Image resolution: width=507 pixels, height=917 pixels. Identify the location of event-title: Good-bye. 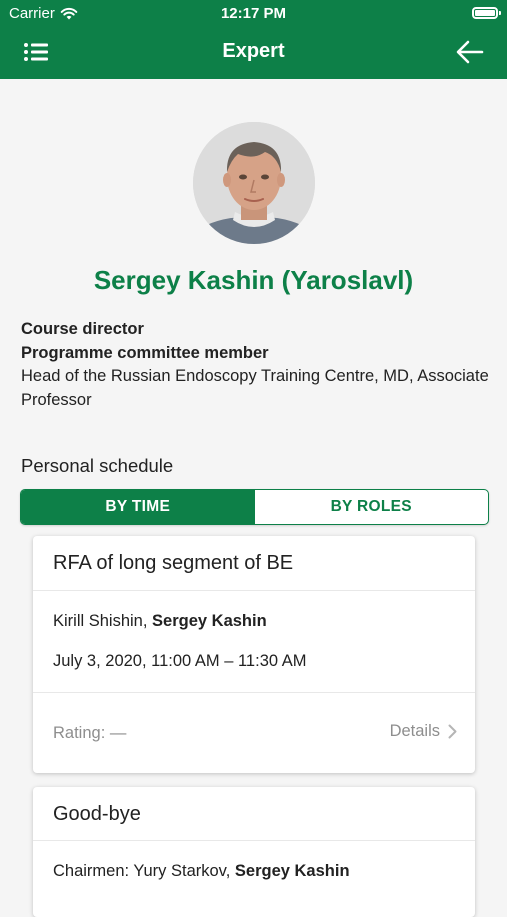
(97, 814).